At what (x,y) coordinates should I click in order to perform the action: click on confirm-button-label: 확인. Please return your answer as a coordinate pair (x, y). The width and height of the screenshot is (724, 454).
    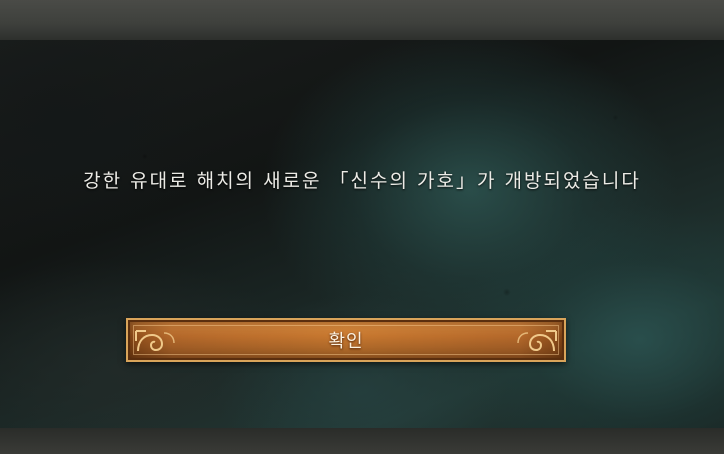
    Looking at the image, I should click on (346, 341).